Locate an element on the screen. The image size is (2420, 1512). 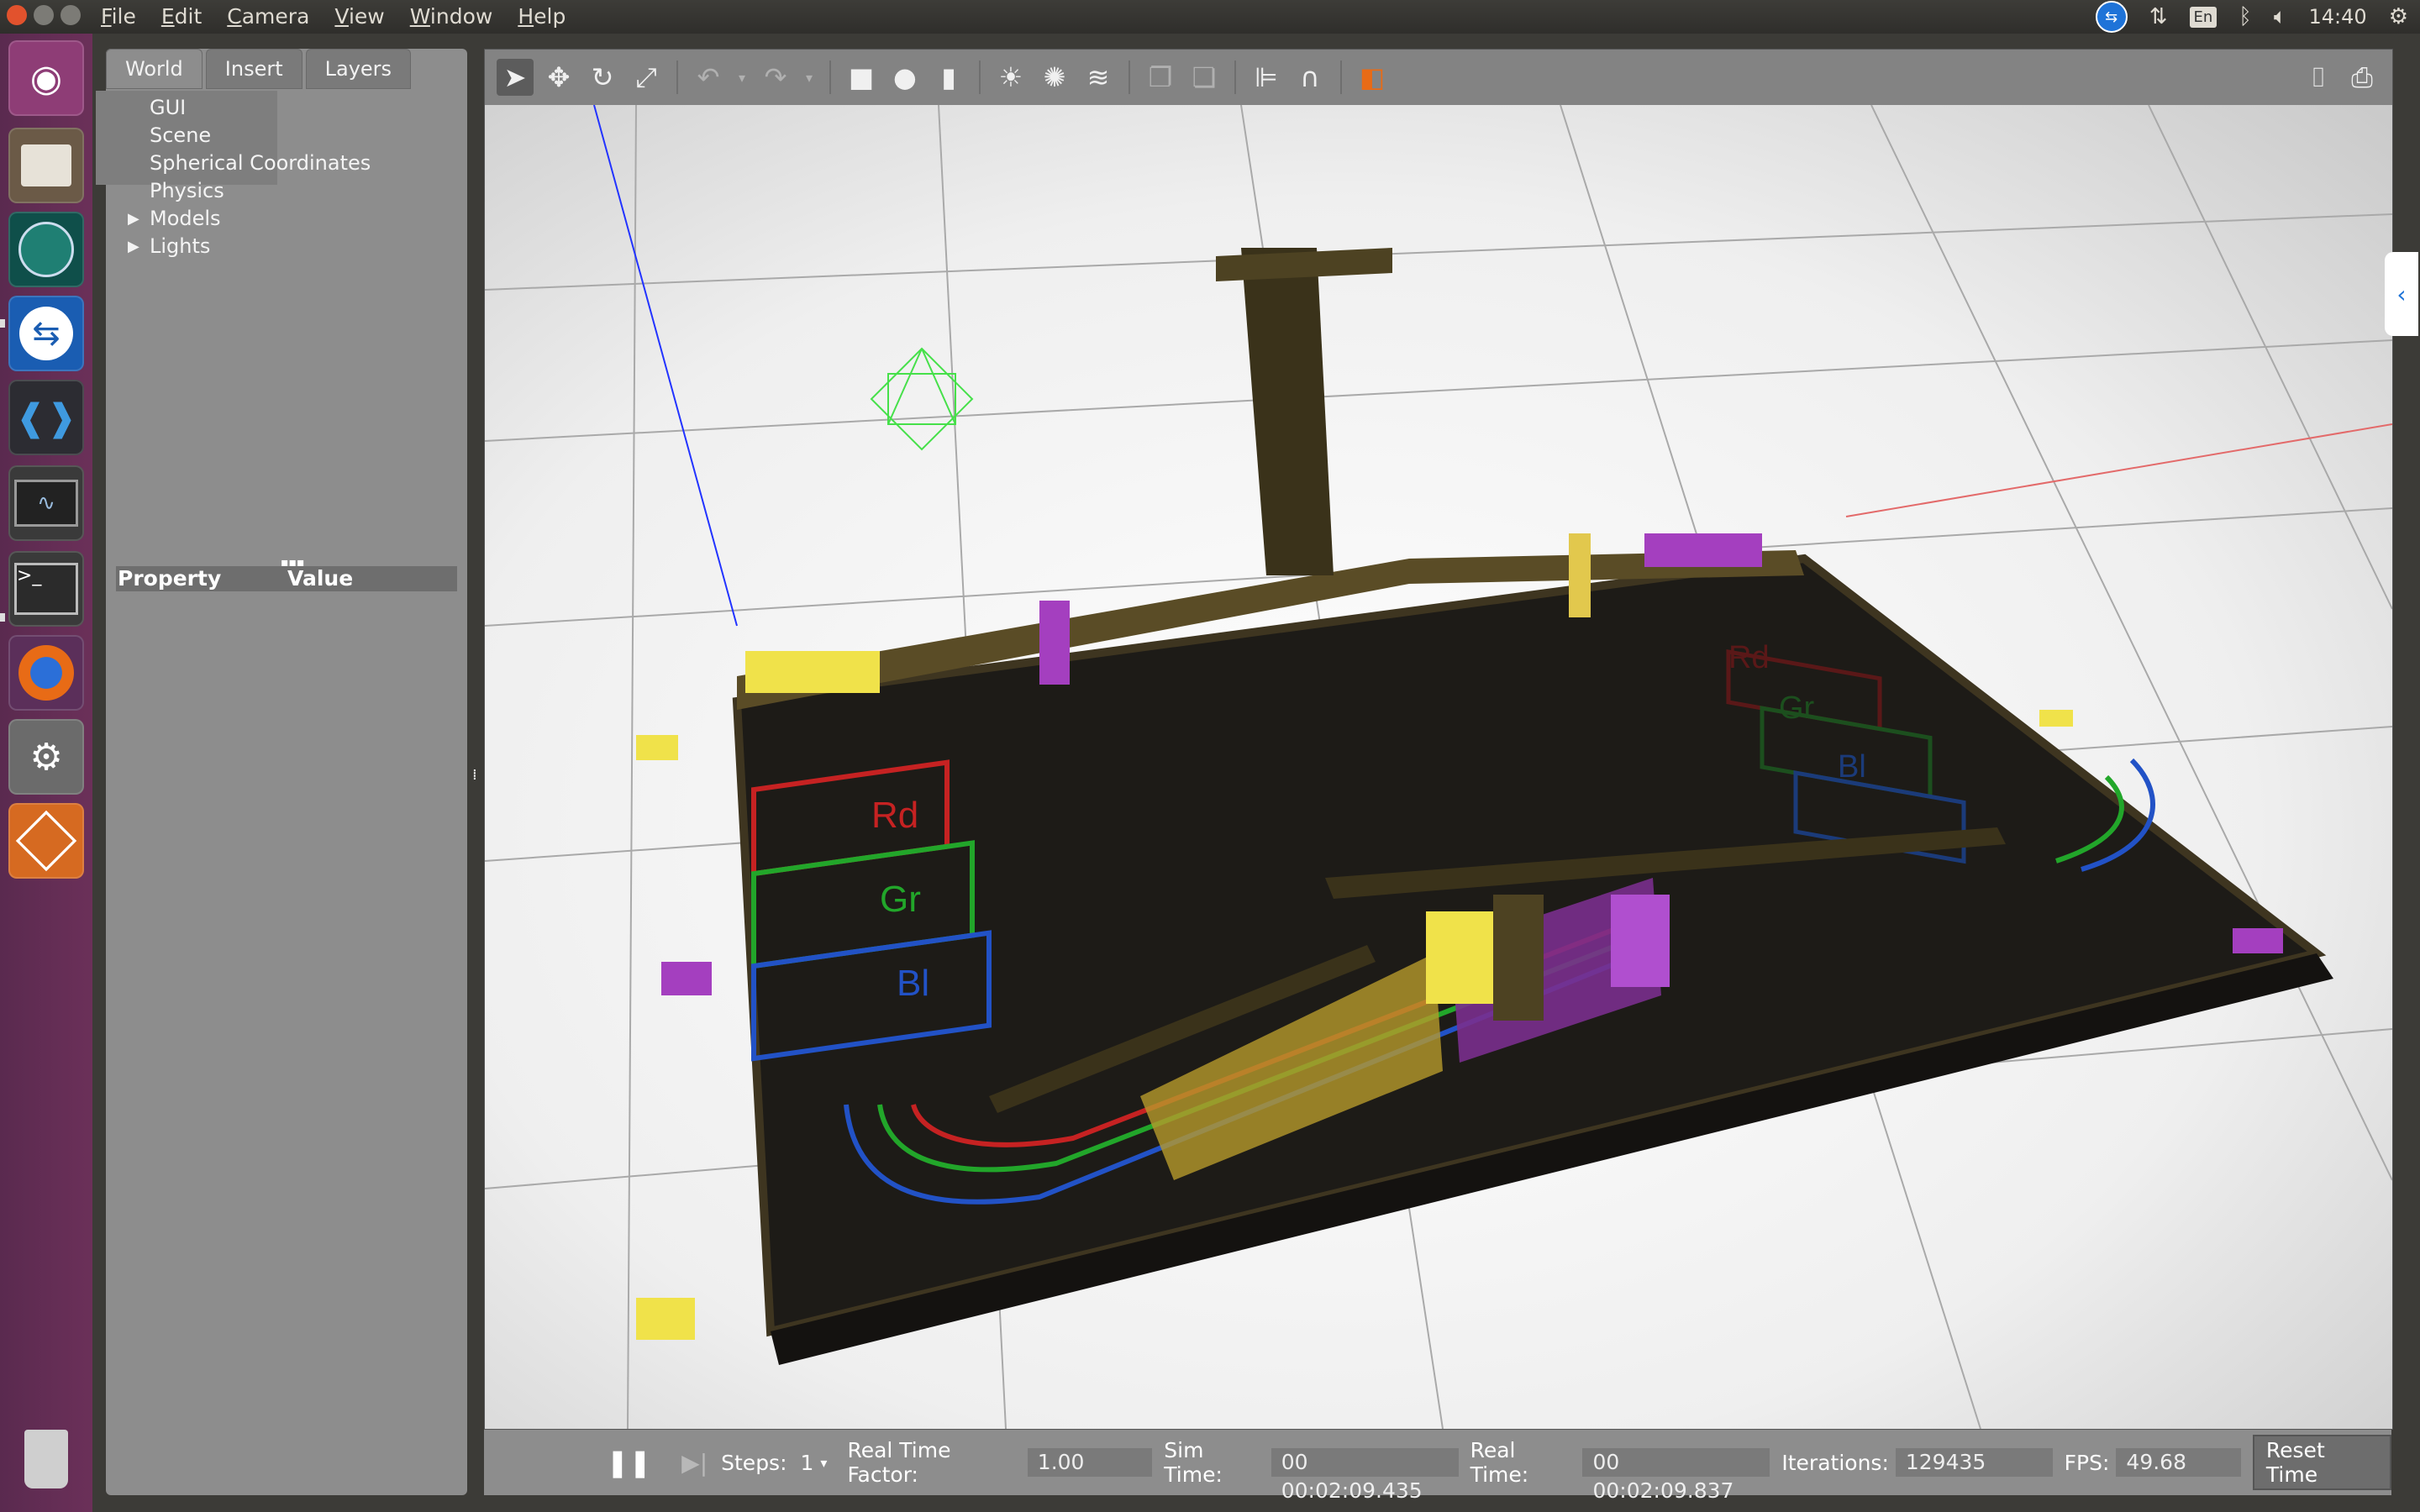
sphere-shape-icon: ● is located at coordinates (904, 77).